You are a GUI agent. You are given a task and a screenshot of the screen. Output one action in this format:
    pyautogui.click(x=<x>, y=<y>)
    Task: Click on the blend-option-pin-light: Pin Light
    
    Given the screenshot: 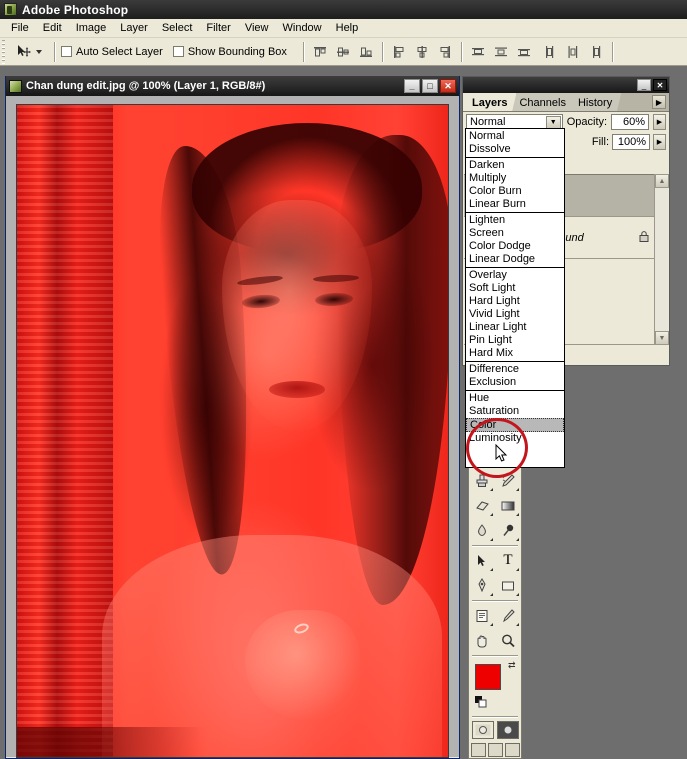 What is the action you would take?
    pyautogui.click(x=515, y=340)
    